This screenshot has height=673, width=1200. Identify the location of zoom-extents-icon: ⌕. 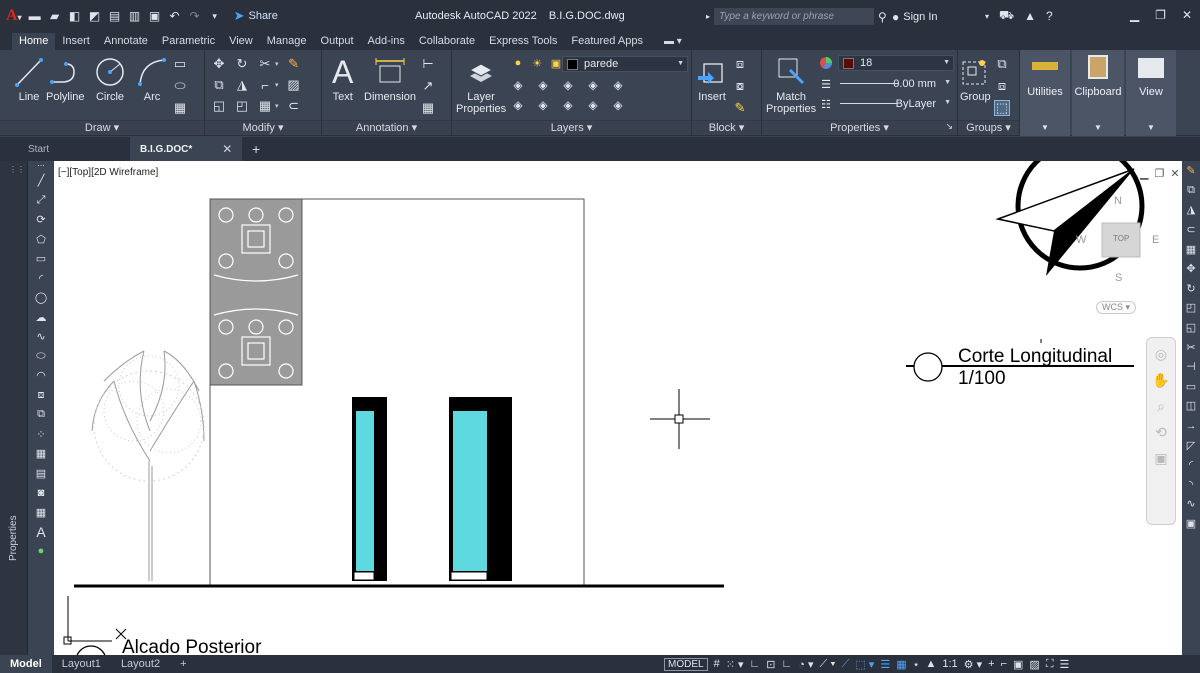
(1161, 406).